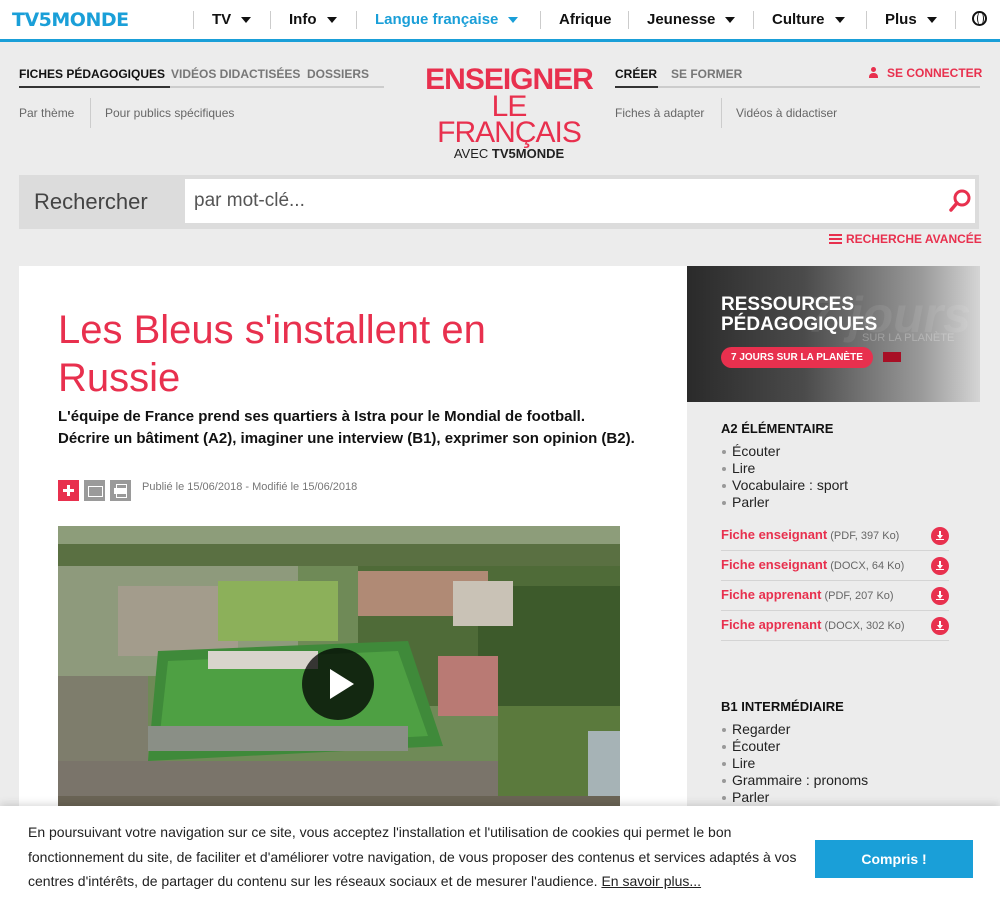 The width and height of the screenshot is (1000, 911). What do you see at coordinates (786, 113) in the screenshot?
I see `link-videos-a-didactiser: Vidéos à didactiser` at bounding box center [786, 113].